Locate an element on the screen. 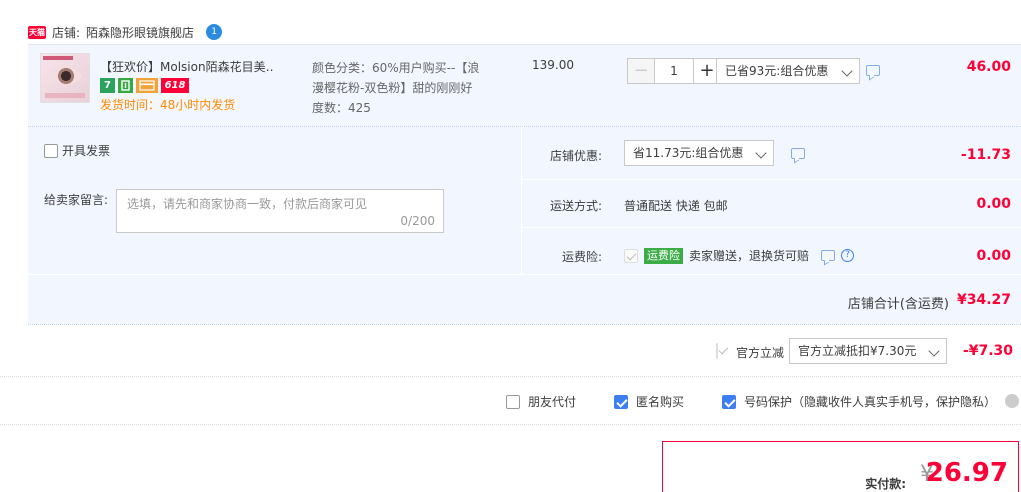 The width and height of the screenshot is (1021, 492). shop-discount-select-value: 省11.73元:组合优惠 is located at coordinates (688, 153).